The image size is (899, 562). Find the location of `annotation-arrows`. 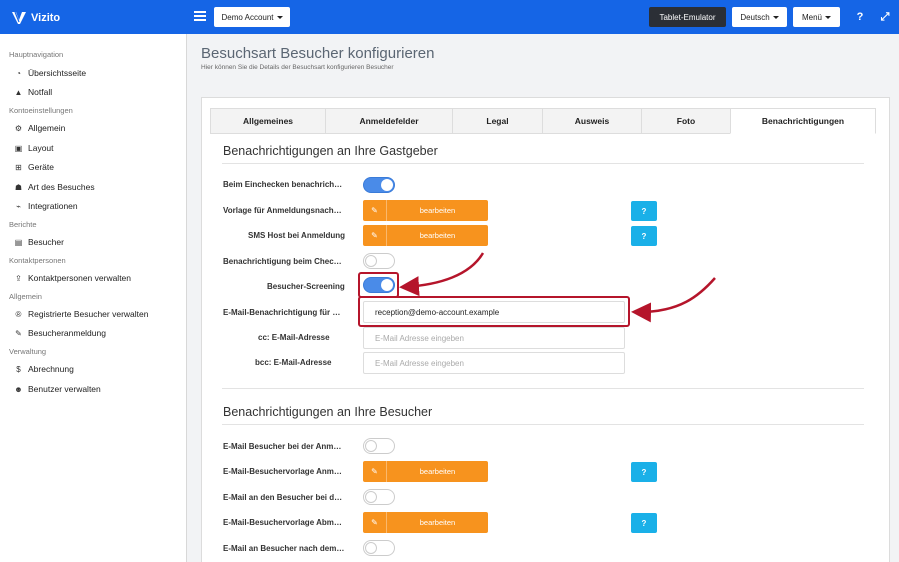

annotation-arrows is located at coordinates (557, 287).